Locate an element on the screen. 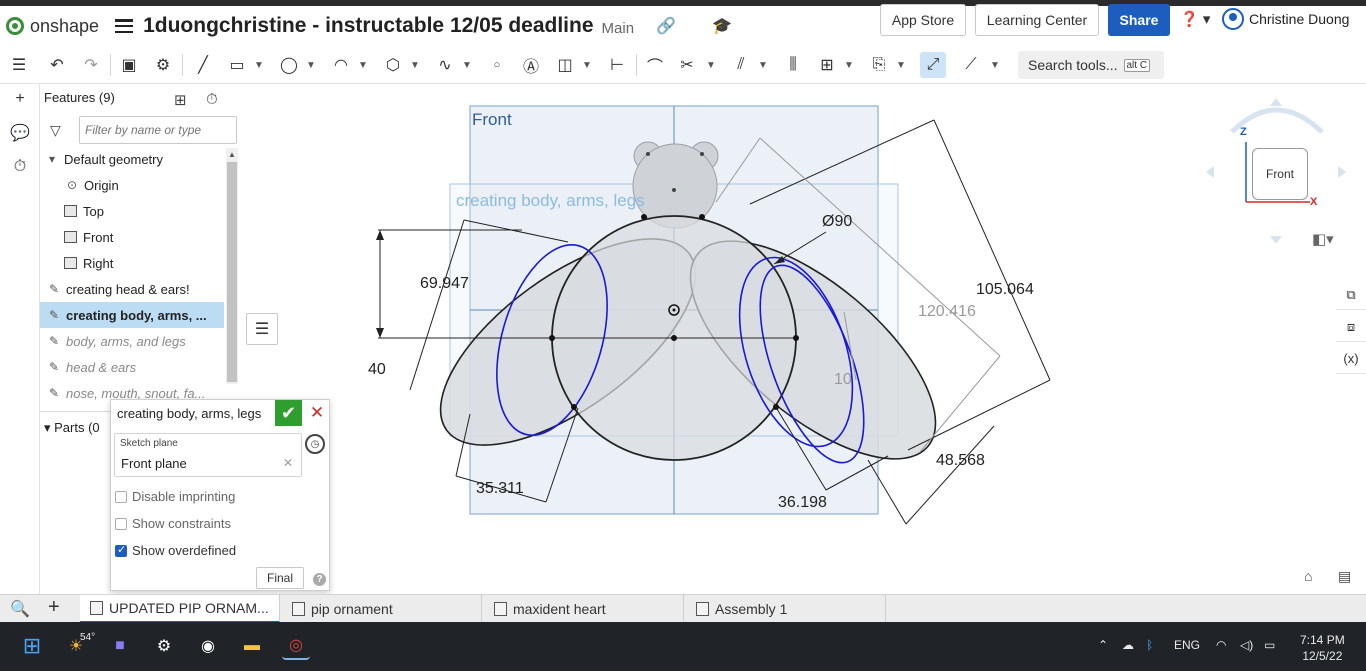 The width and height of the screenshot is (1366, 671). sketch-dialog-title: creating body, arms, legs is located at coordinates (189, 413).